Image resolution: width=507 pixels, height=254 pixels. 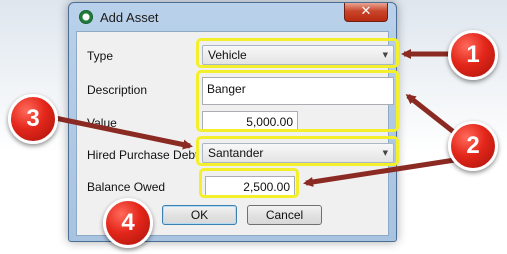 I want to click on callout-3: 3, so click(x=33, y=119).